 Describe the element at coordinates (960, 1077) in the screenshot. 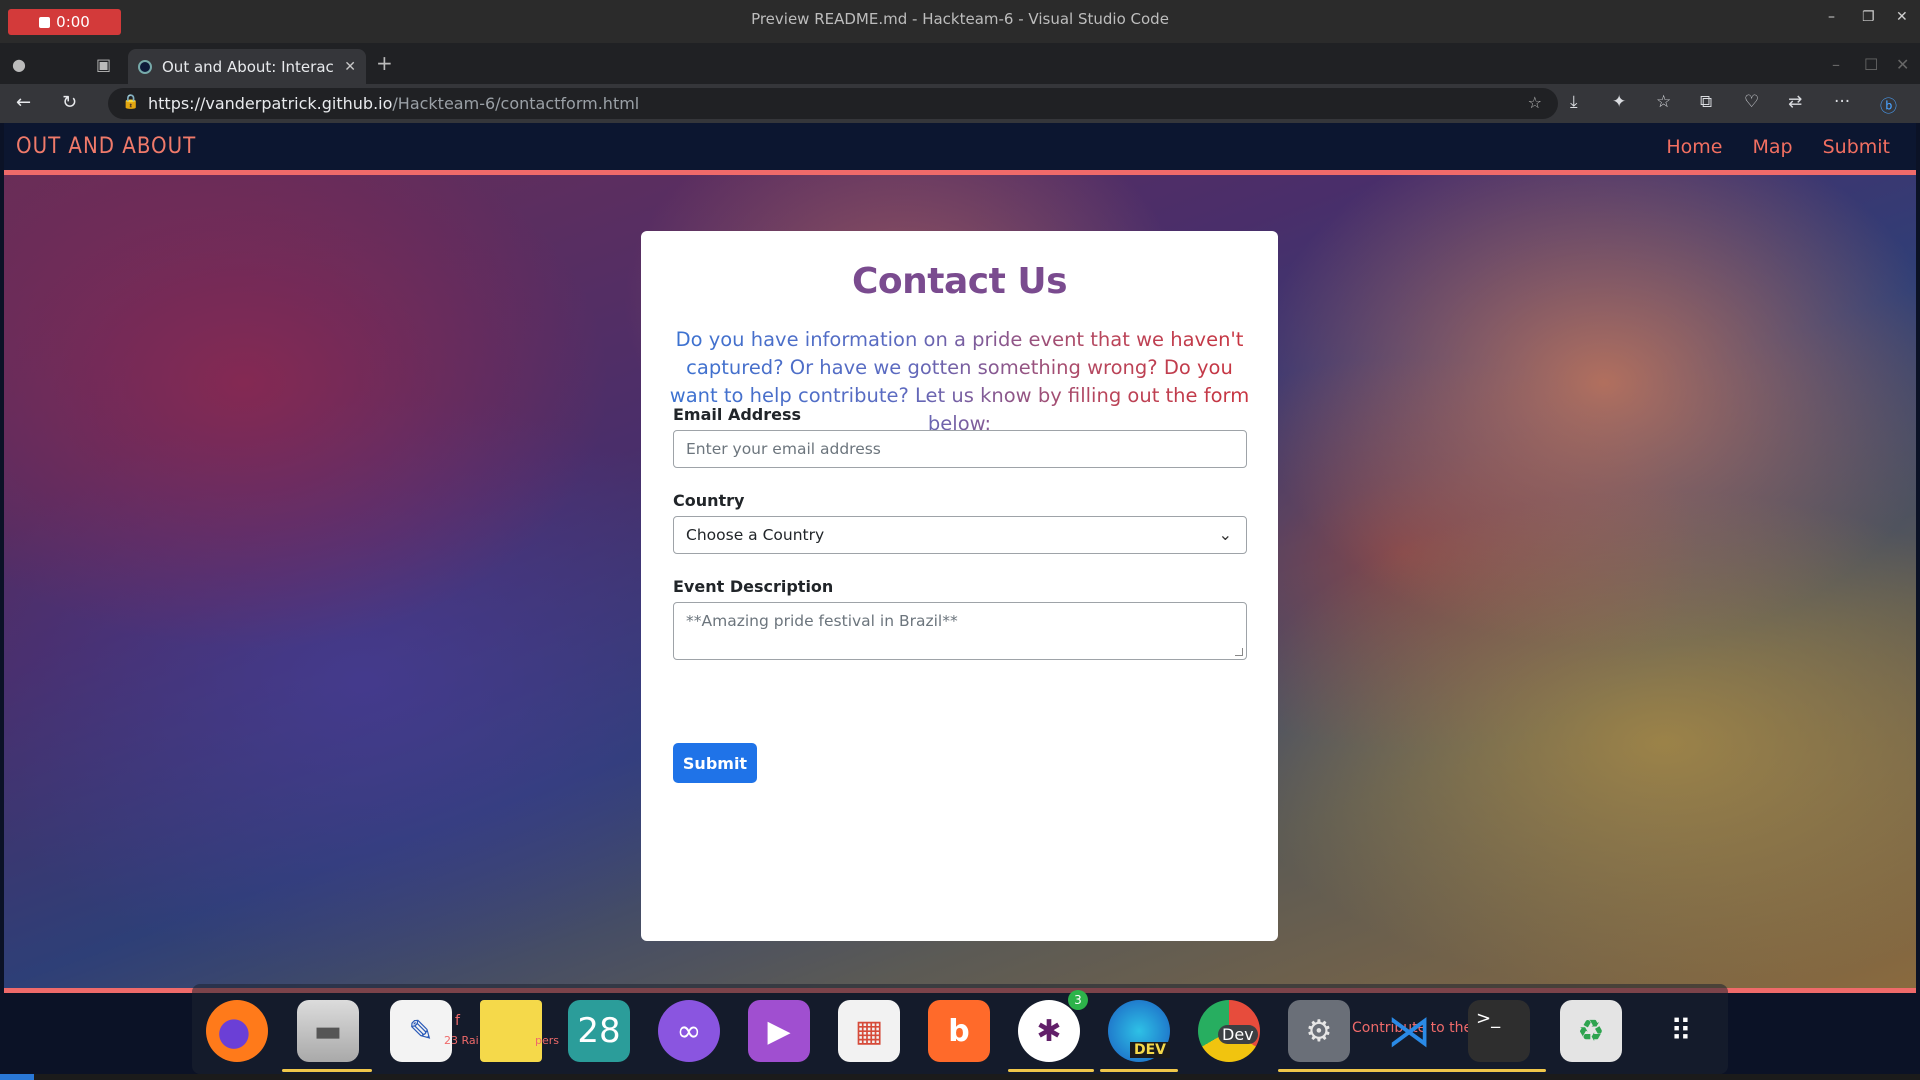

I see `screen-bottom-edge` at that location.